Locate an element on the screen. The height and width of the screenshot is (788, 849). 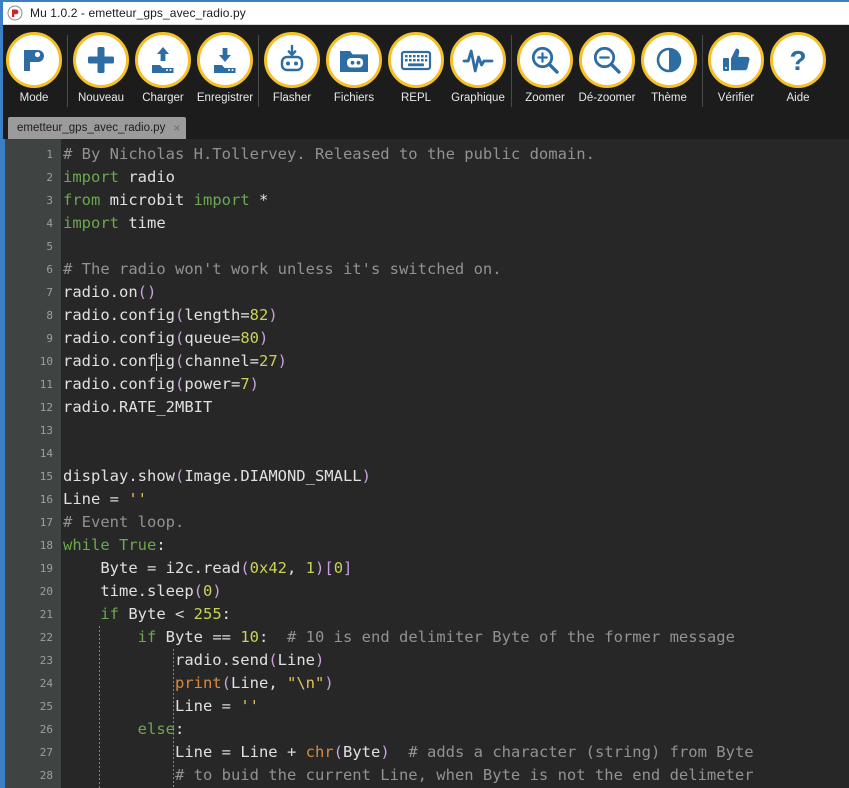
line-number: 15 is located at coordinates (46, 476).